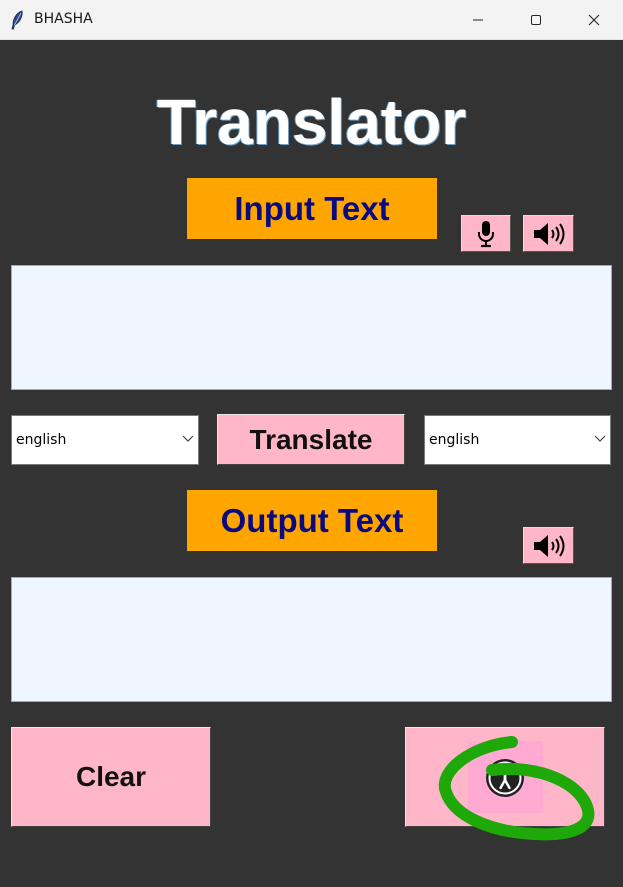 Image resolution: width=623 pixels, height=887 pixels. I want to click on maximize-button, so click(536, 20).